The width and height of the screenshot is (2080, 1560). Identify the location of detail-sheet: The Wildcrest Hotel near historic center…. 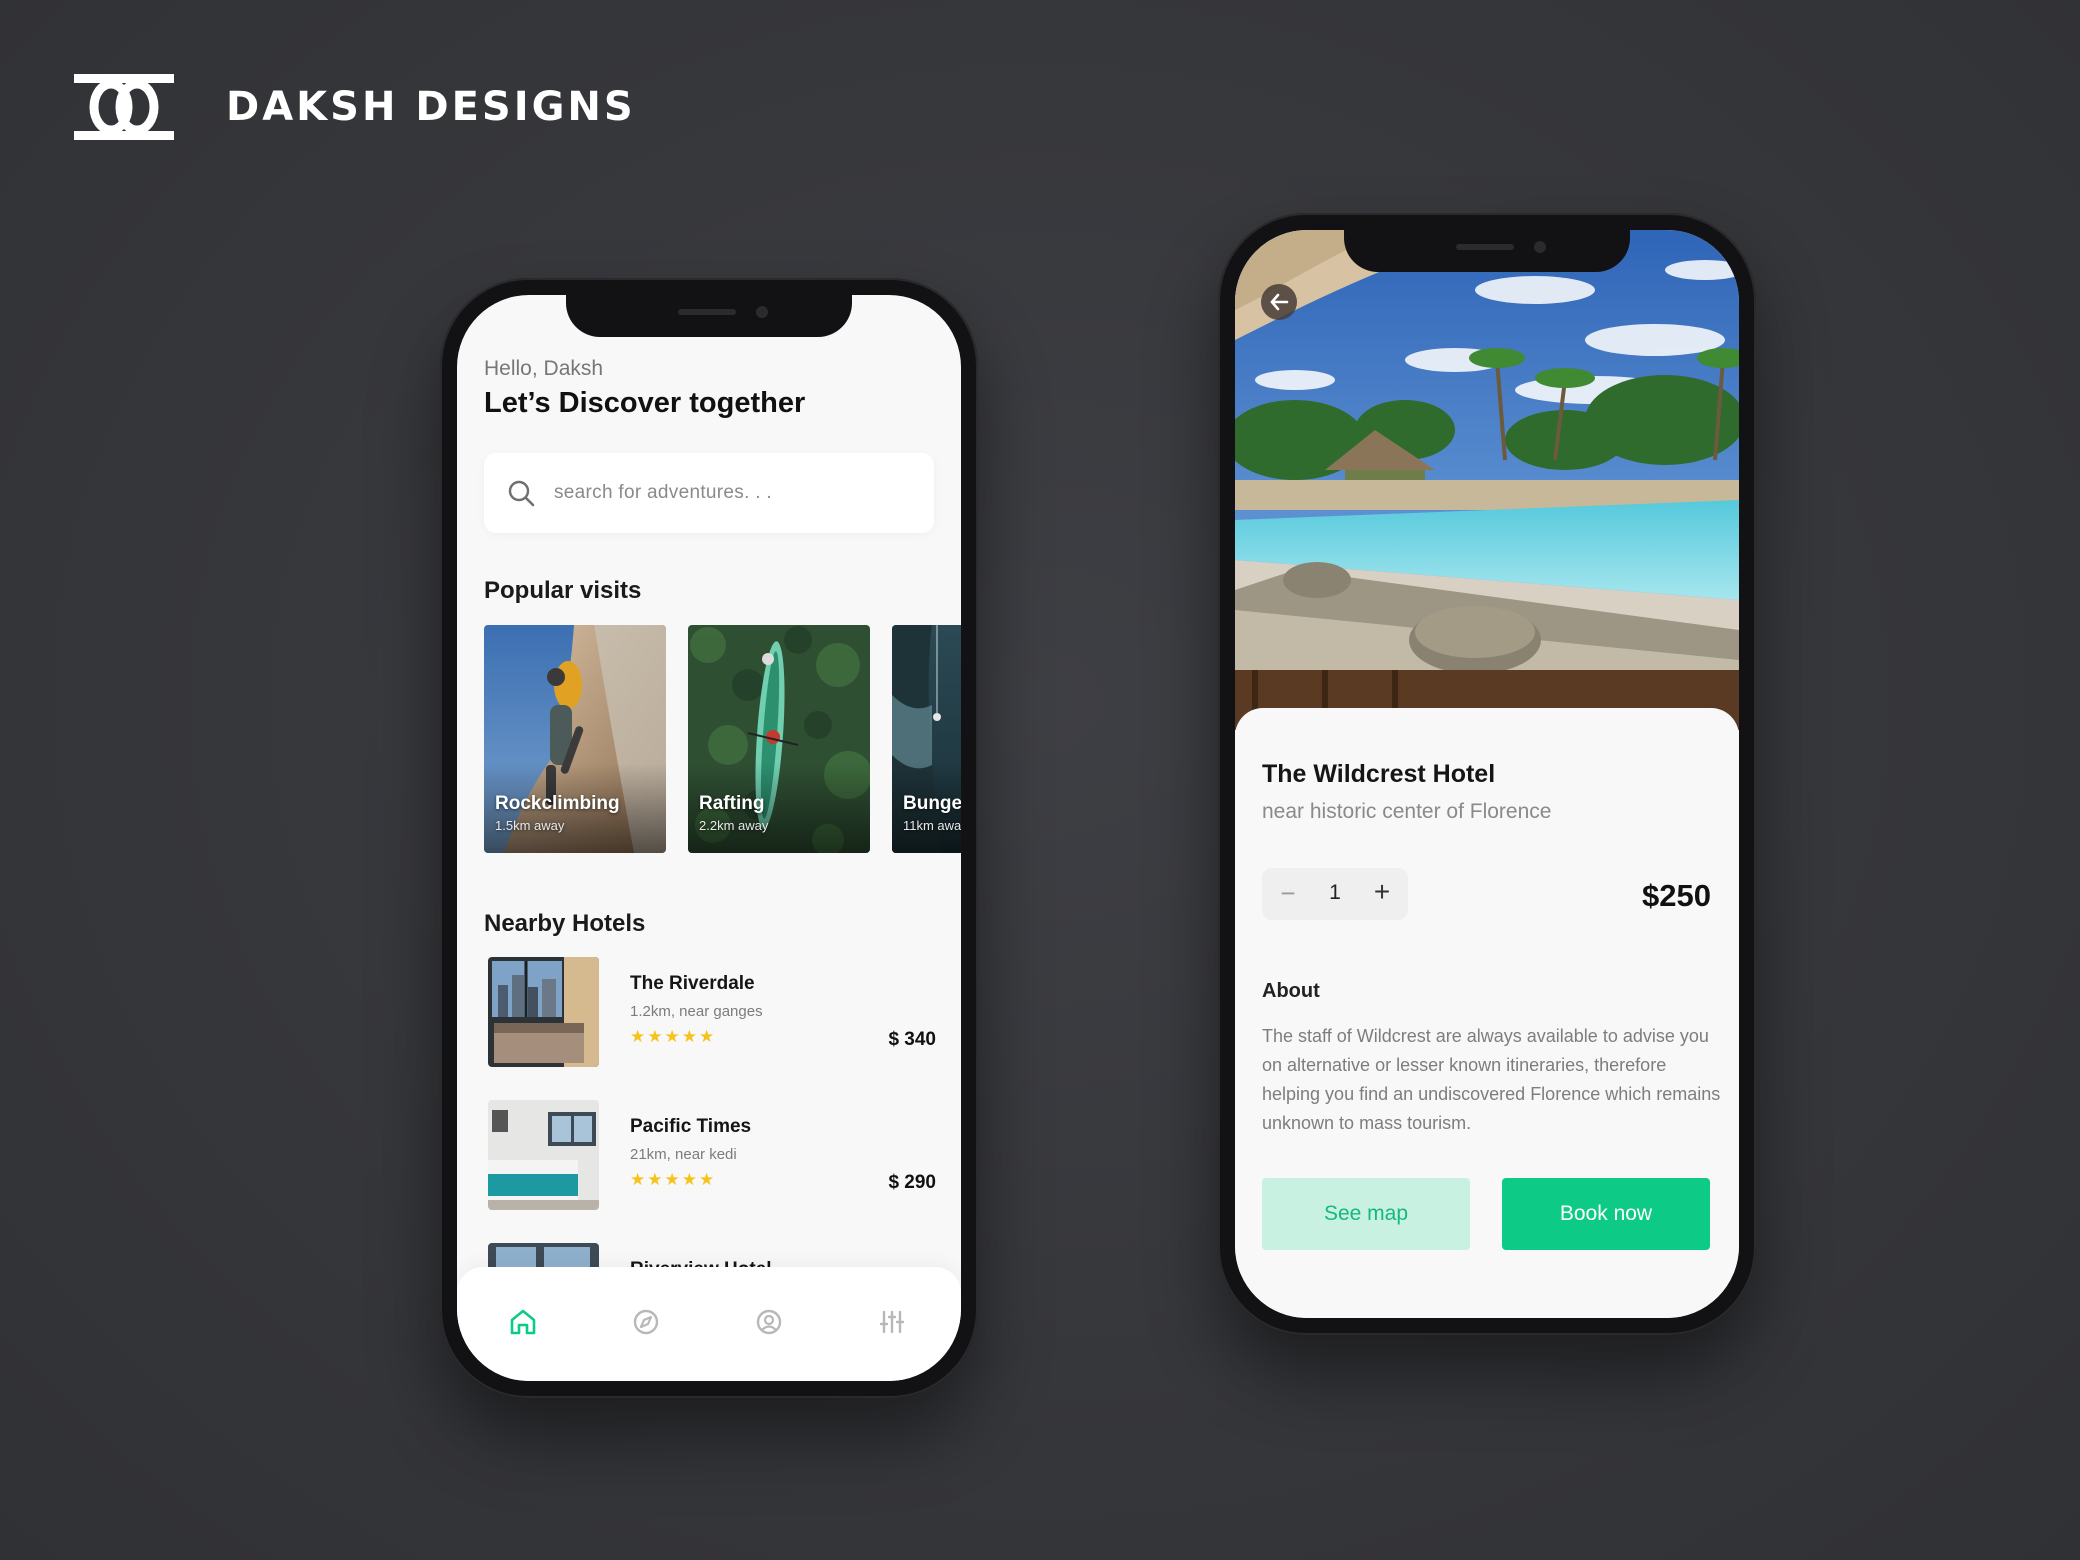
(1487, 1013).